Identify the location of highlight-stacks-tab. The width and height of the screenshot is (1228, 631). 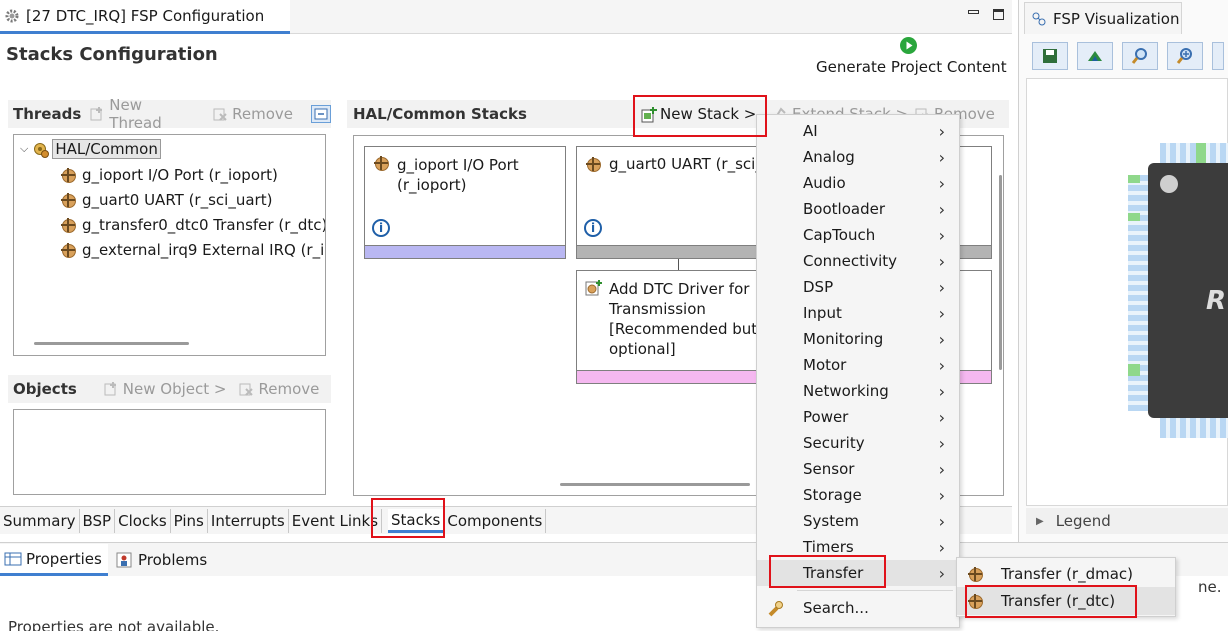
(408, 518).